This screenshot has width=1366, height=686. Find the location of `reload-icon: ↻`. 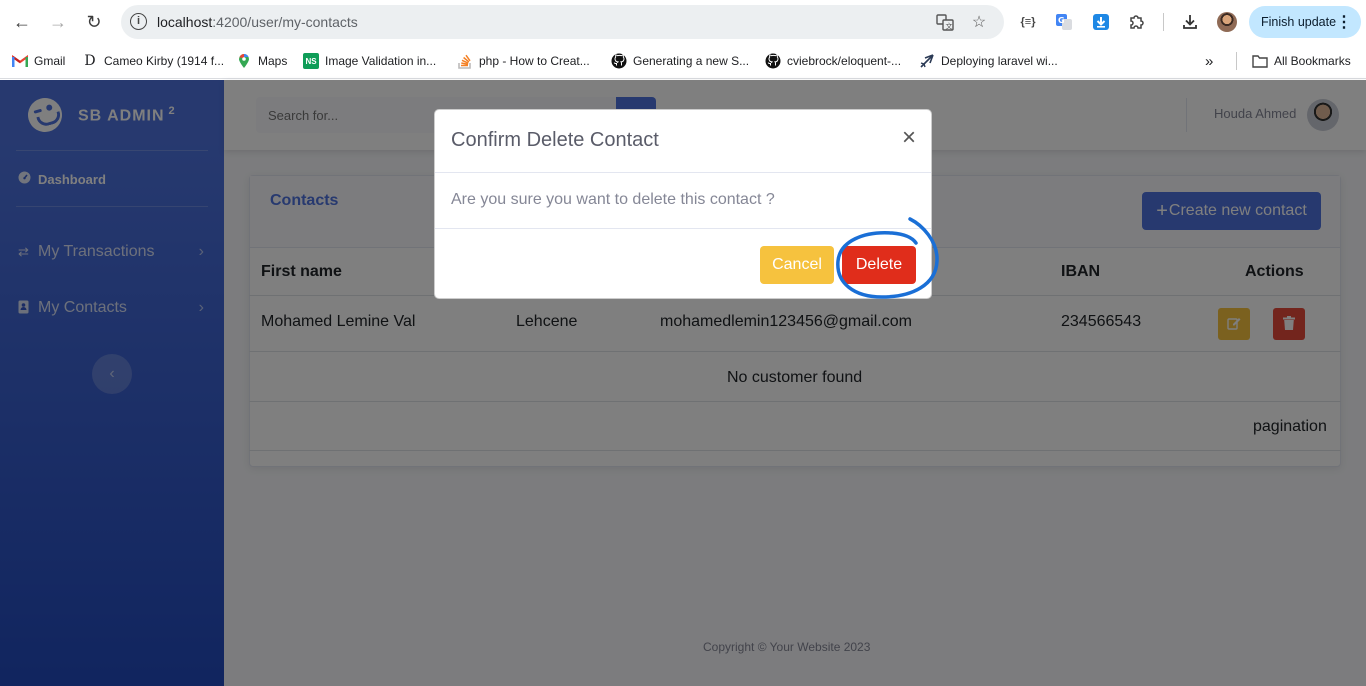

reload-icon: ↻ is located at coordinates (94, 22).